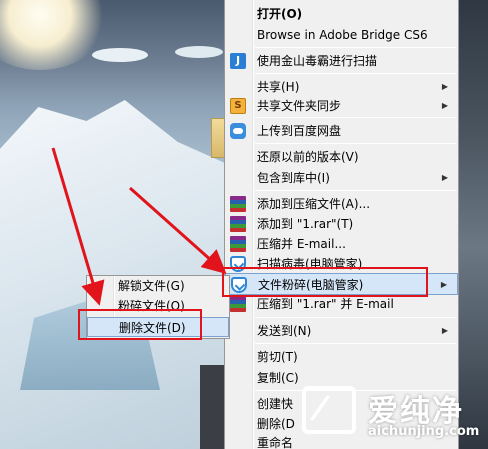  I want to click on sun-glare, so click(55, 35).